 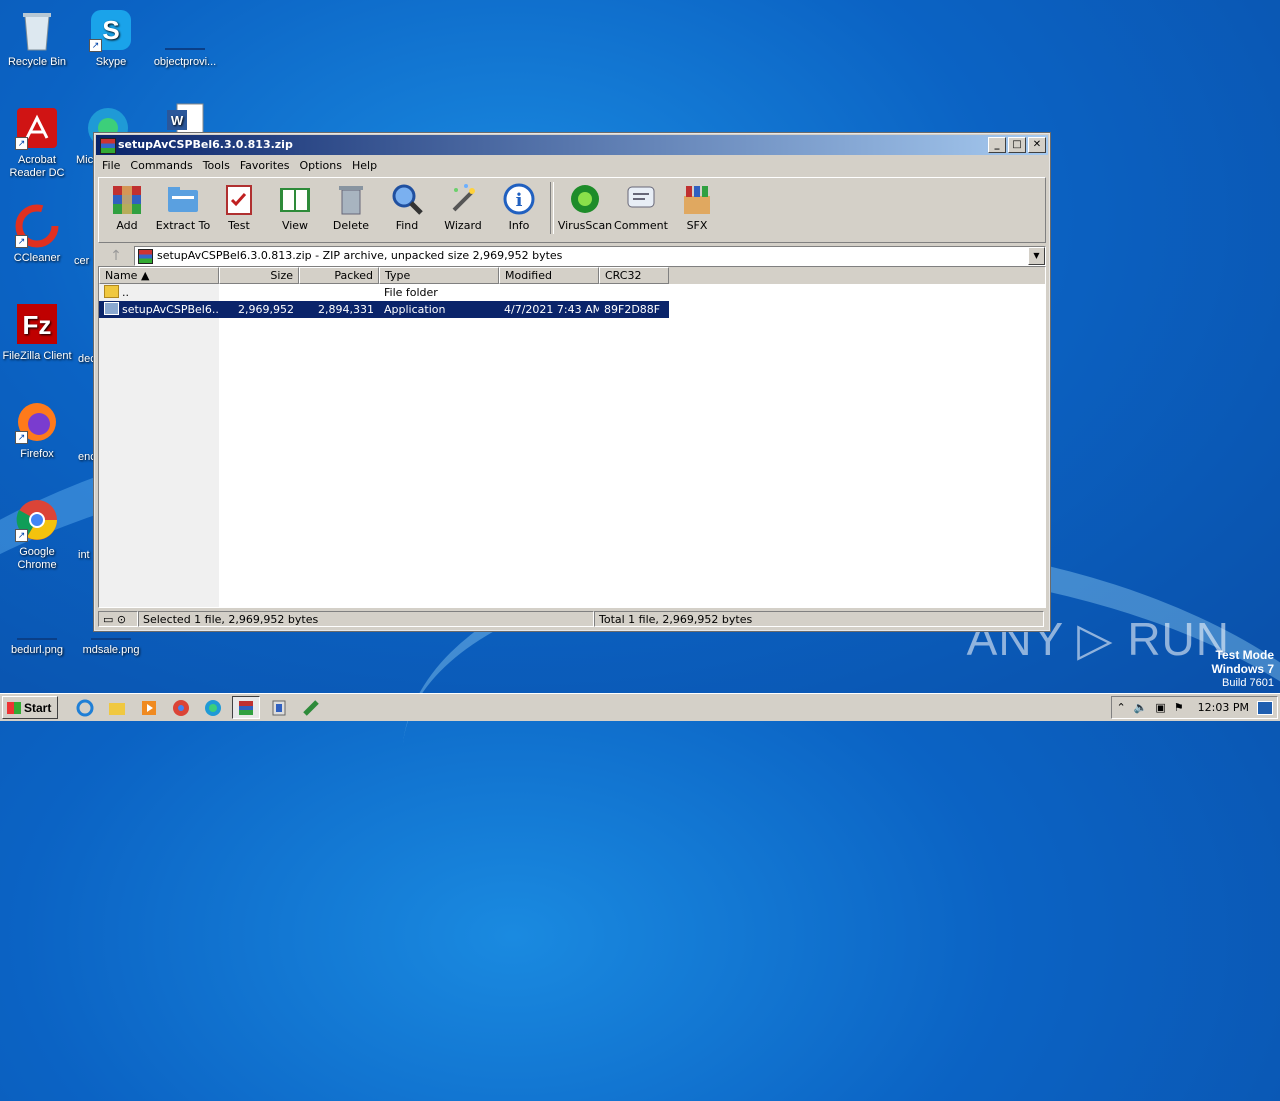 What do you see at coordinates (634, 275) in the screenshot?
I see `column-crc32: CRC32` at bounding box center [634, 275].